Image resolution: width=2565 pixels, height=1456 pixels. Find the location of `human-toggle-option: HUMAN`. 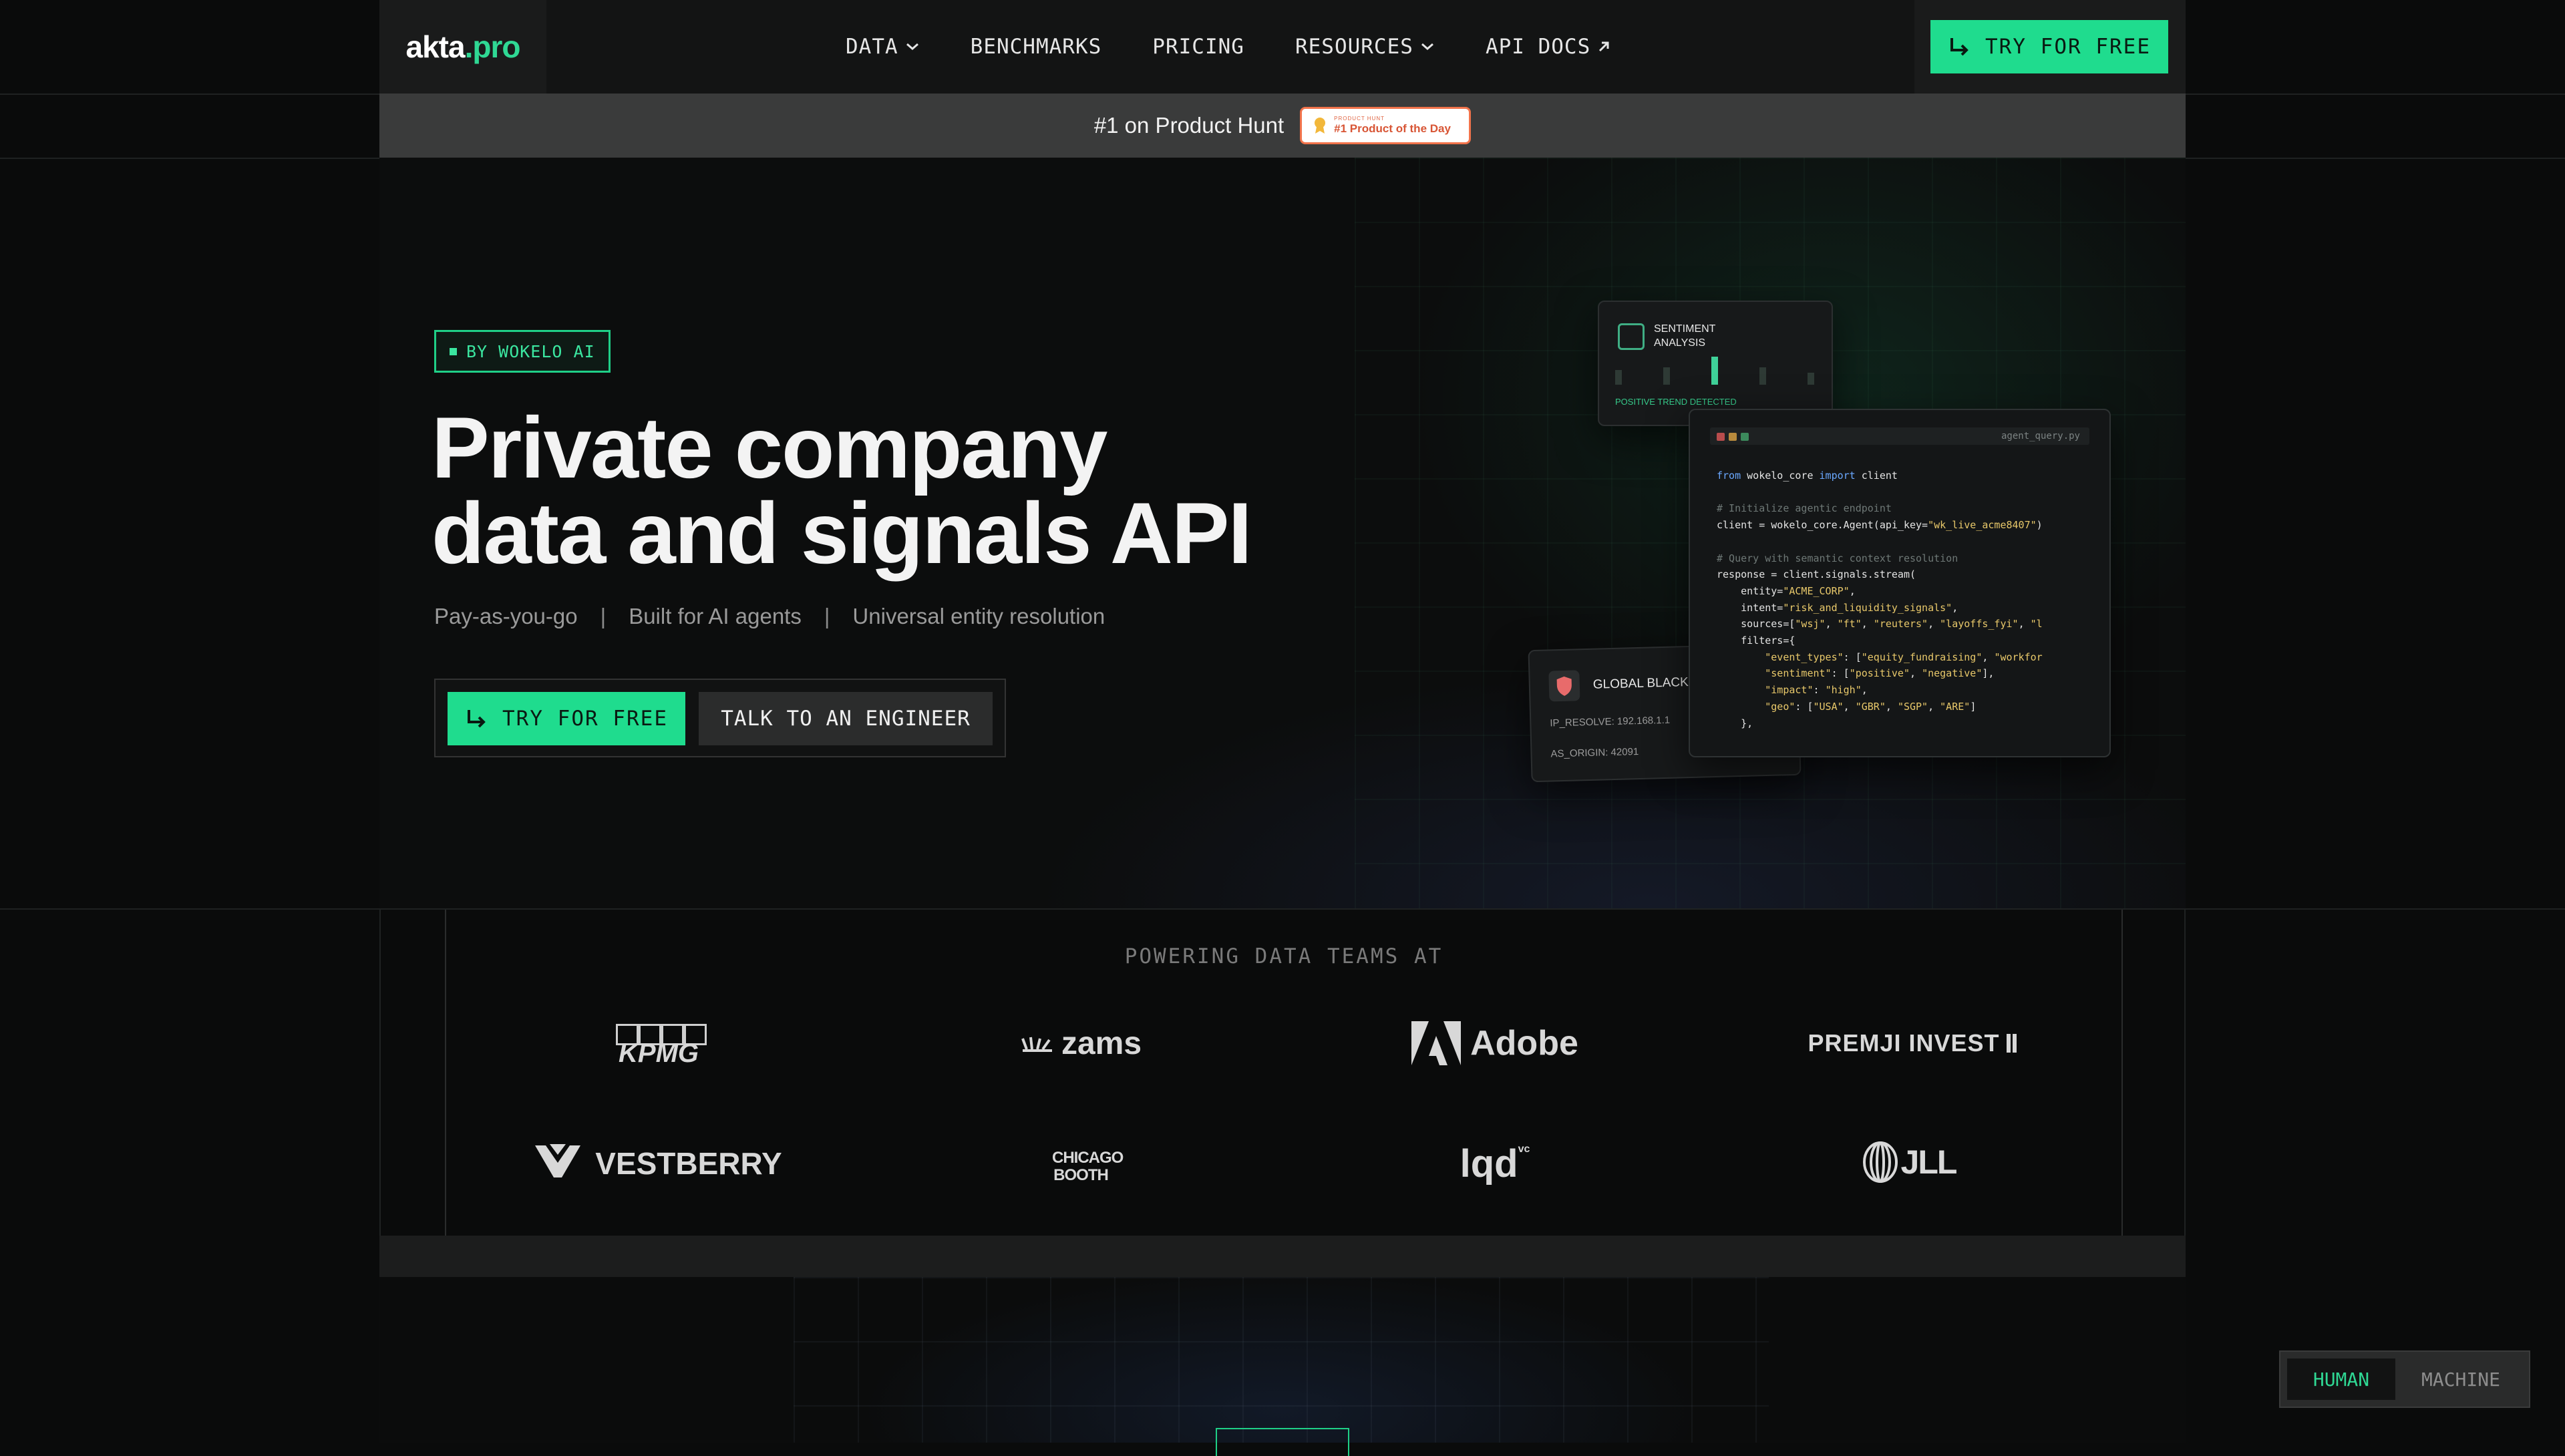

human-toggle-option: HUMAN is located at coordinates (2341, 1379).